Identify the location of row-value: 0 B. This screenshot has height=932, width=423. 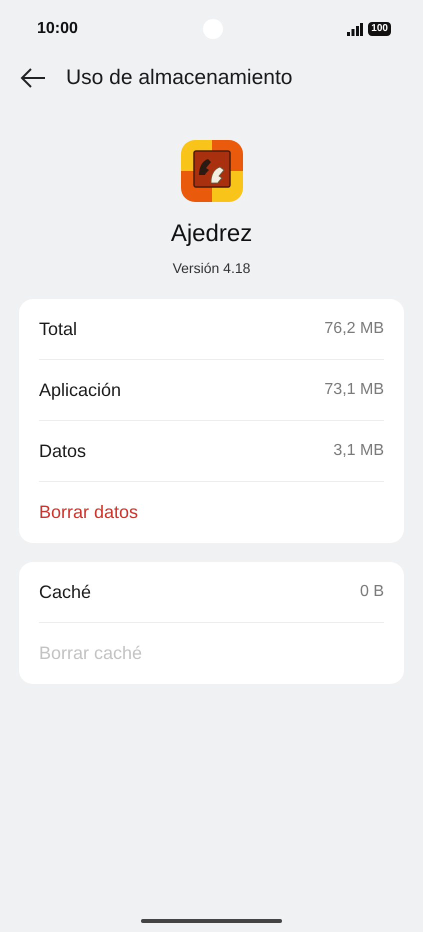
(372, 592).